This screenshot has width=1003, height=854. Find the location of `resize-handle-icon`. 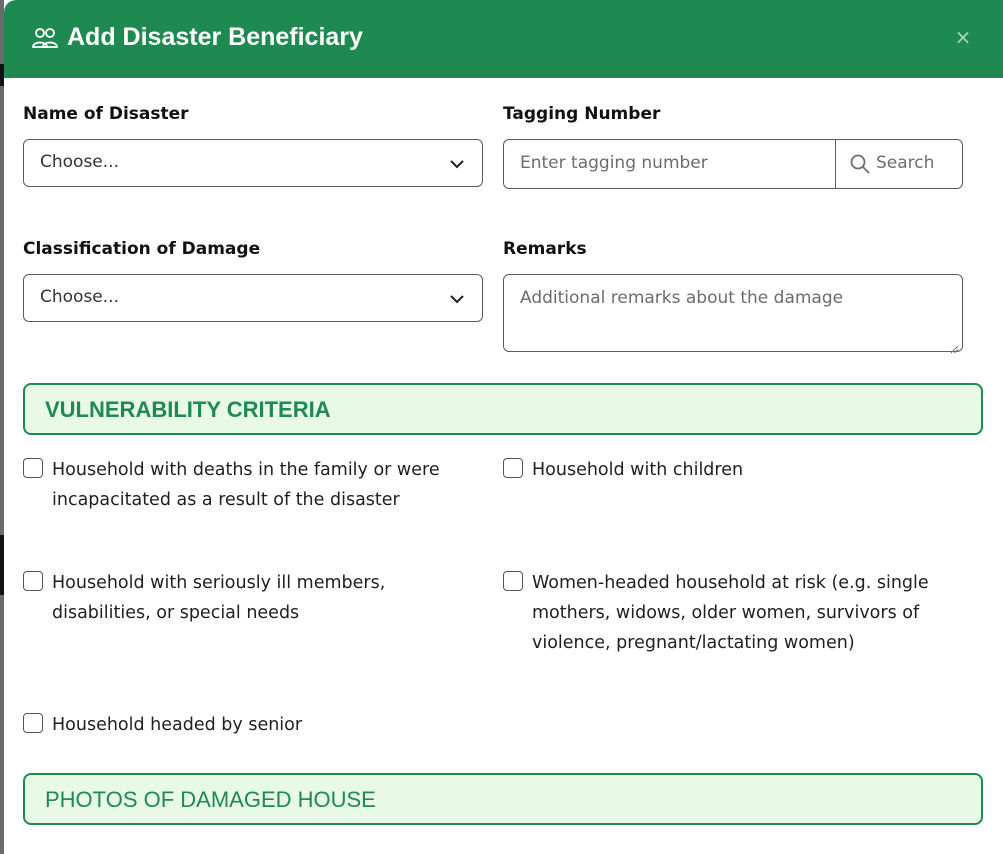

resize-handle-icon is located at coordinates (954, 346).